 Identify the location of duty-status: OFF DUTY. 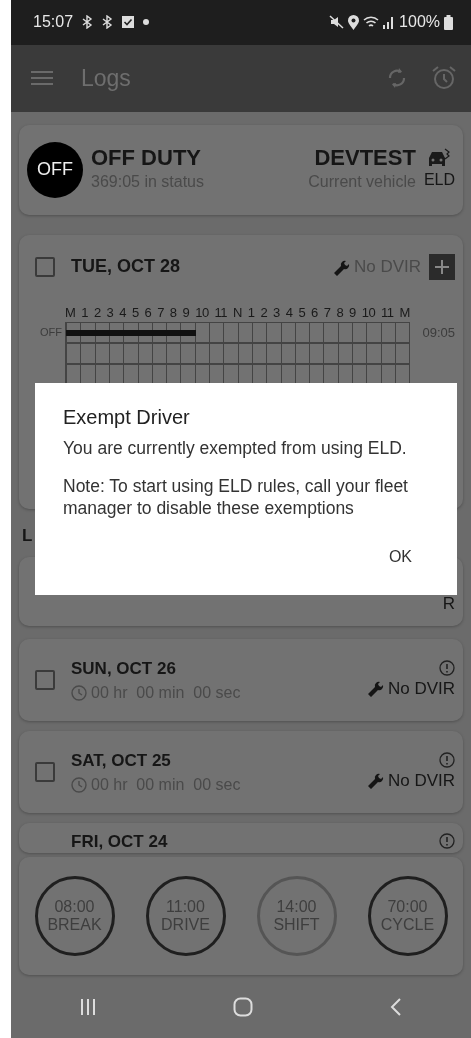
(146, 157).